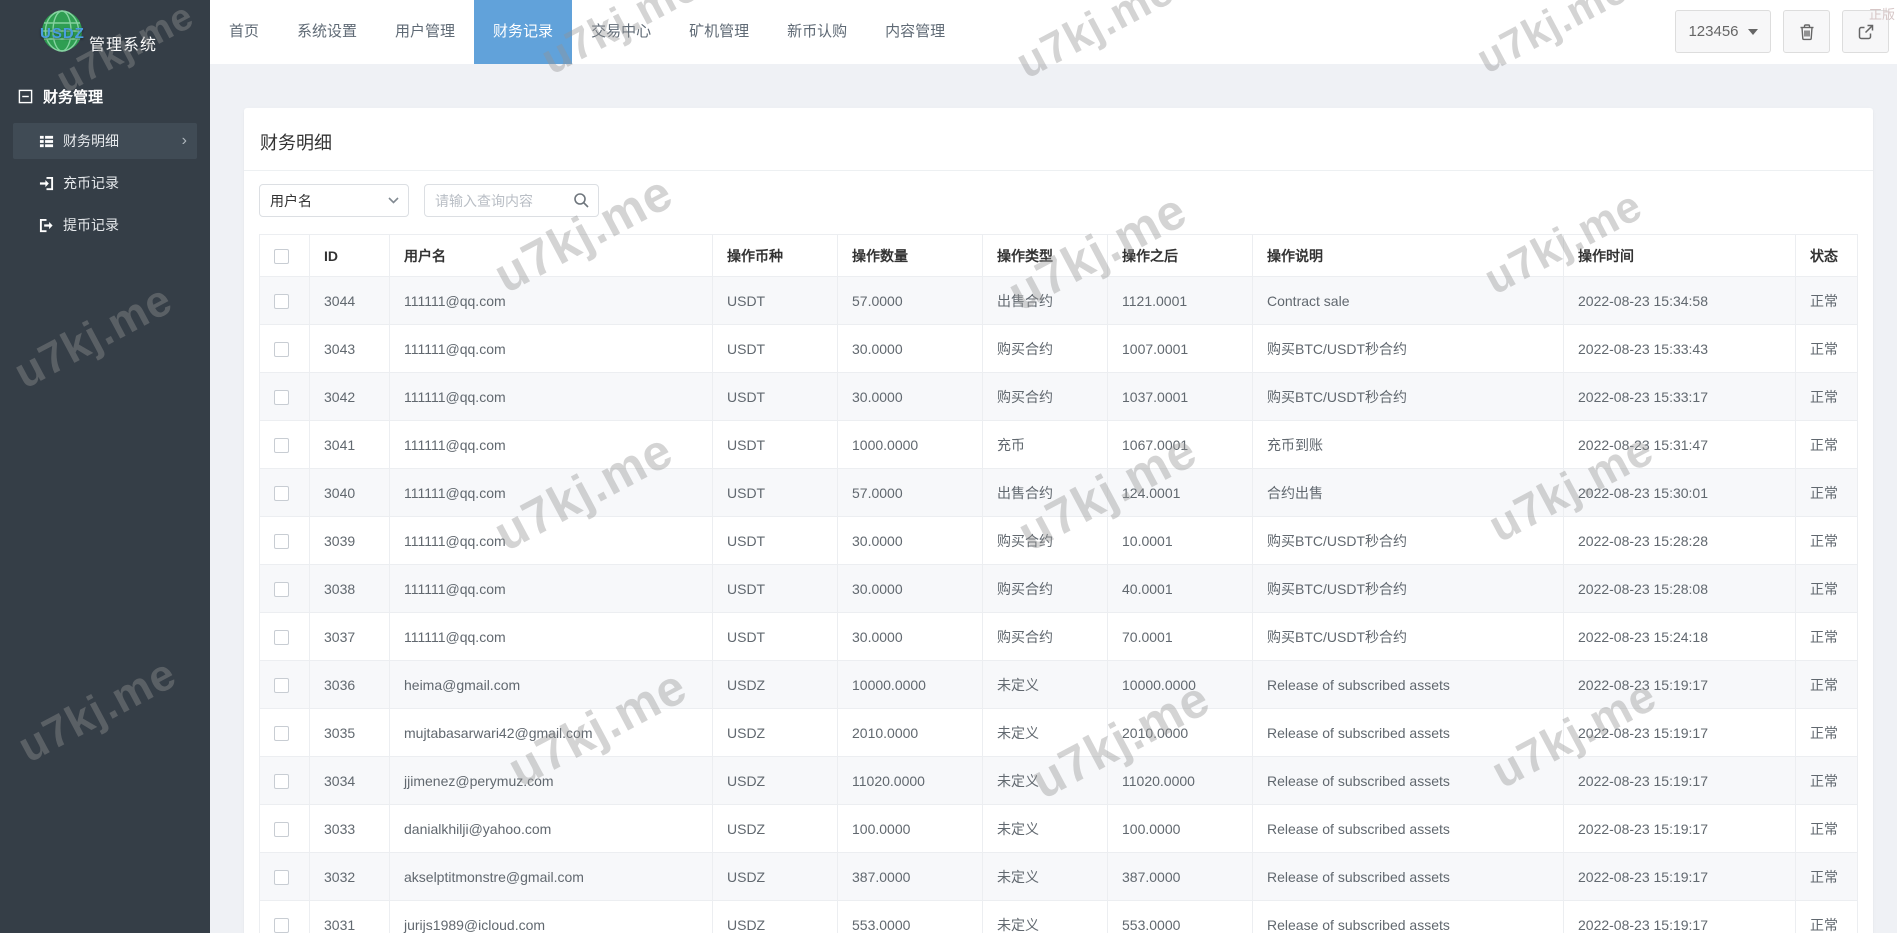 Image resolution: width=1897 pixels, height=933 pixels. What do you see at coordinates (1045, 492) in the screenshot?
I see `cell-type: 出售合约` at bounding box center [1045, 492].